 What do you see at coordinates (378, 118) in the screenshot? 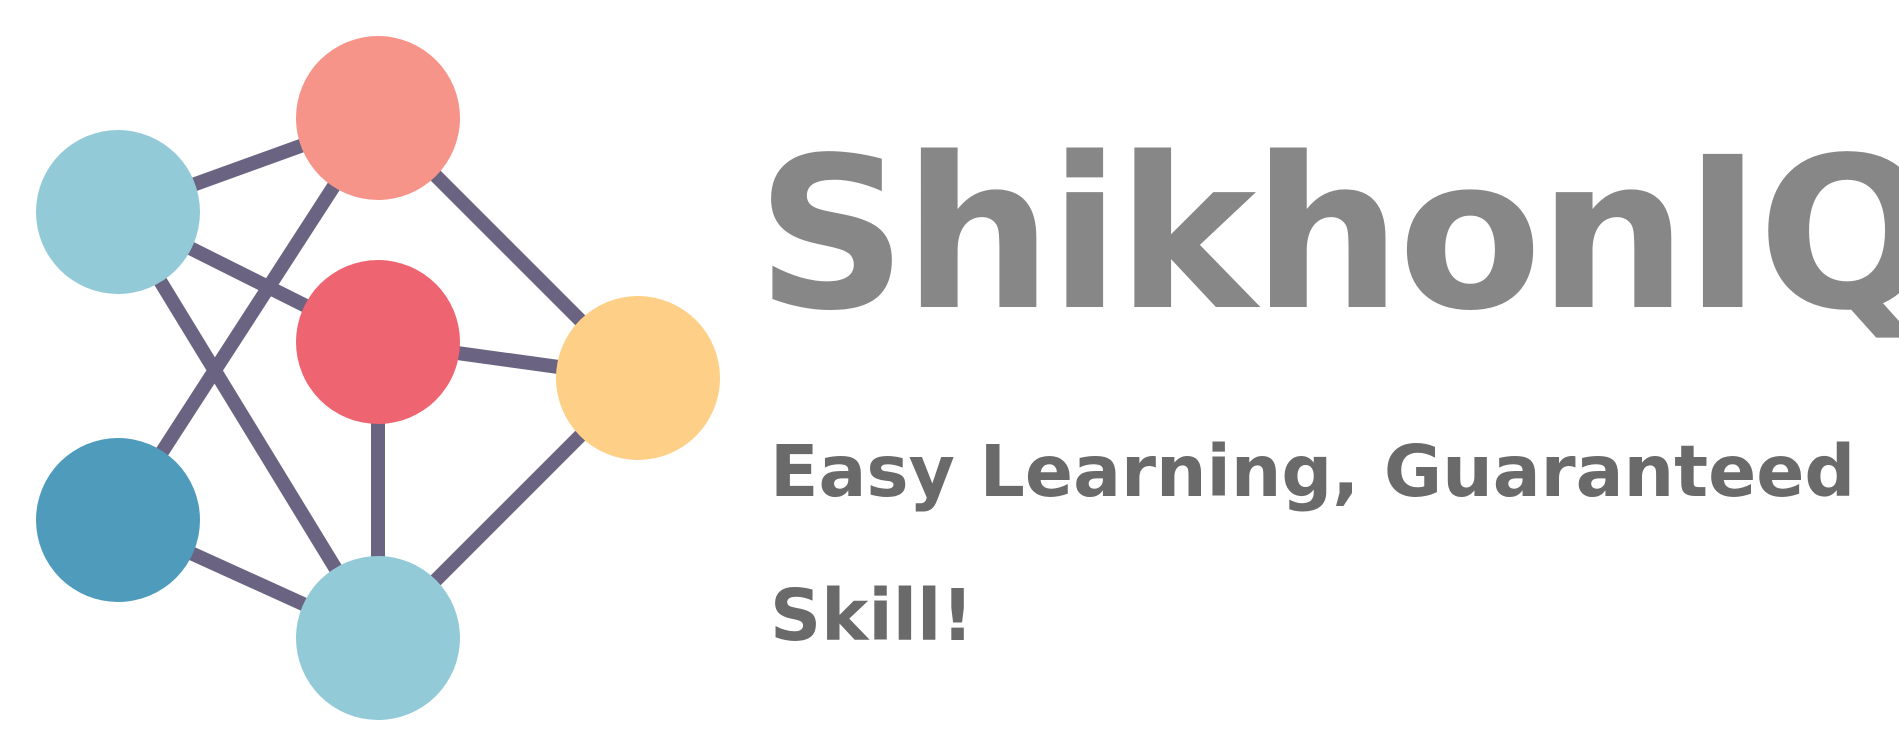
I see `node-top` at bounding box center [378, 118].